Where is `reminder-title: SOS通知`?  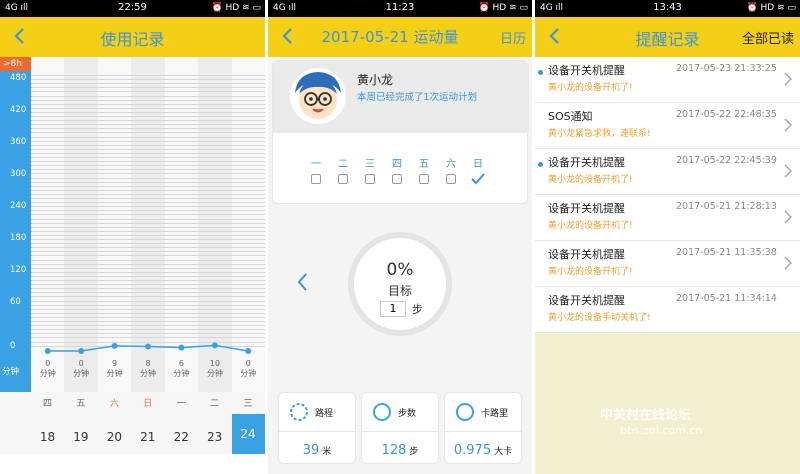
reminder-title: SOS通知 is located at coordinates (570, 116).